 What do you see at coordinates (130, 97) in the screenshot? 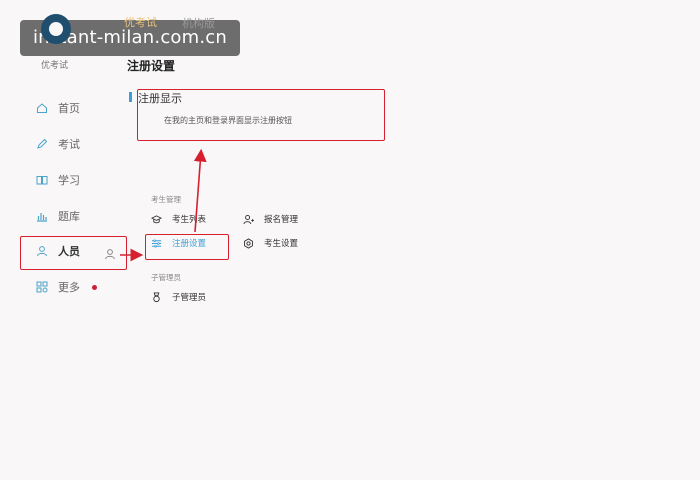
I see `section-accent-bar` at bounding box center [130, 97].